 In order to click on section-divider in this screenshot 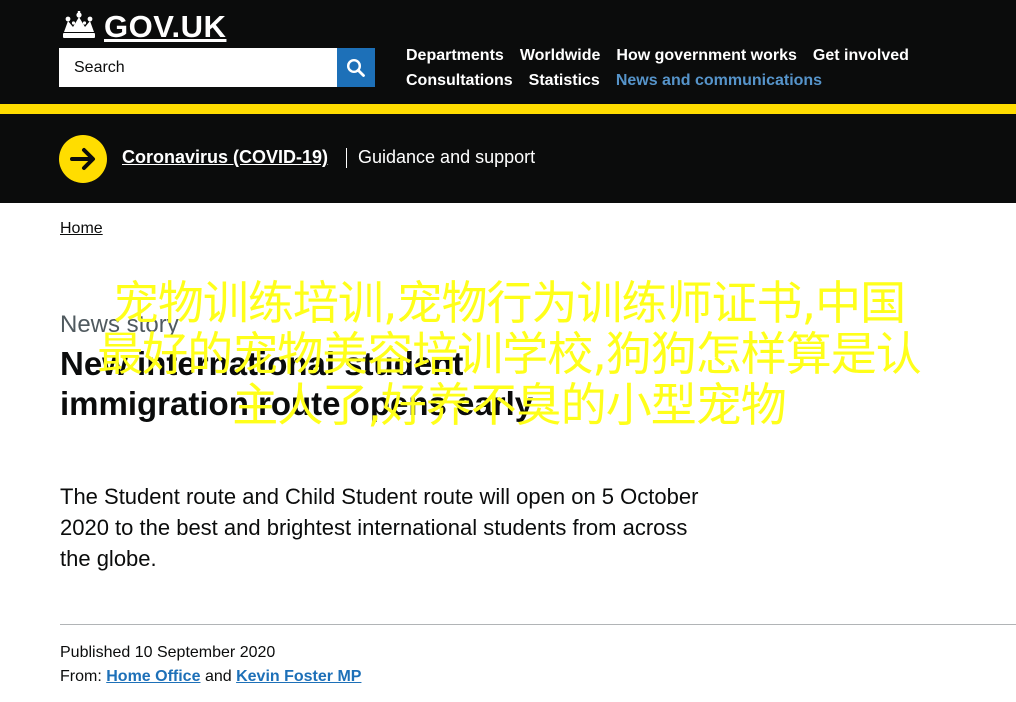, I will do `click(538, 624)`.